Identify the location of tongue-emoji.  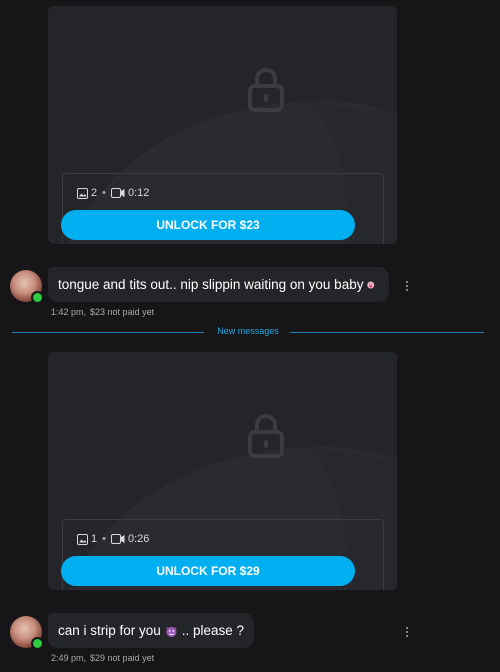
(371, 284).